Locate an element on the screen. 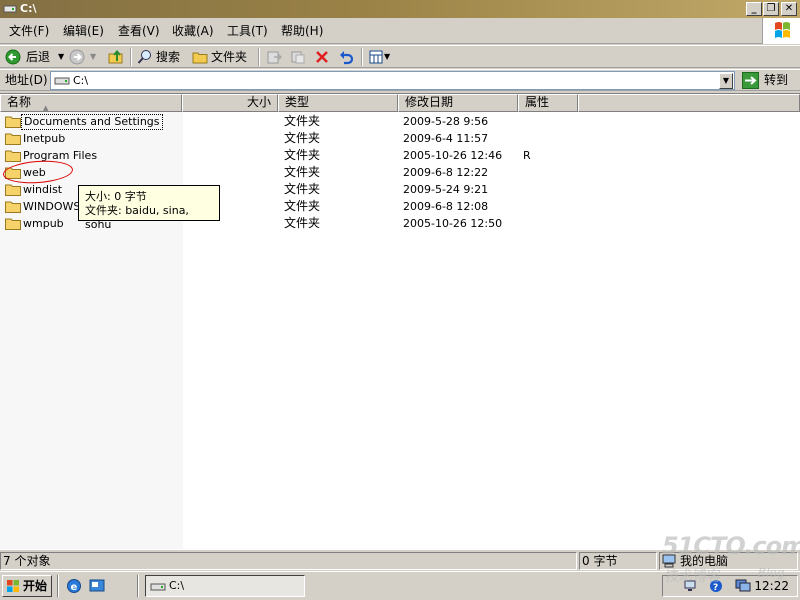 This screenshot has height=600, width=800. network-icon is located at coordinates (690, 586).